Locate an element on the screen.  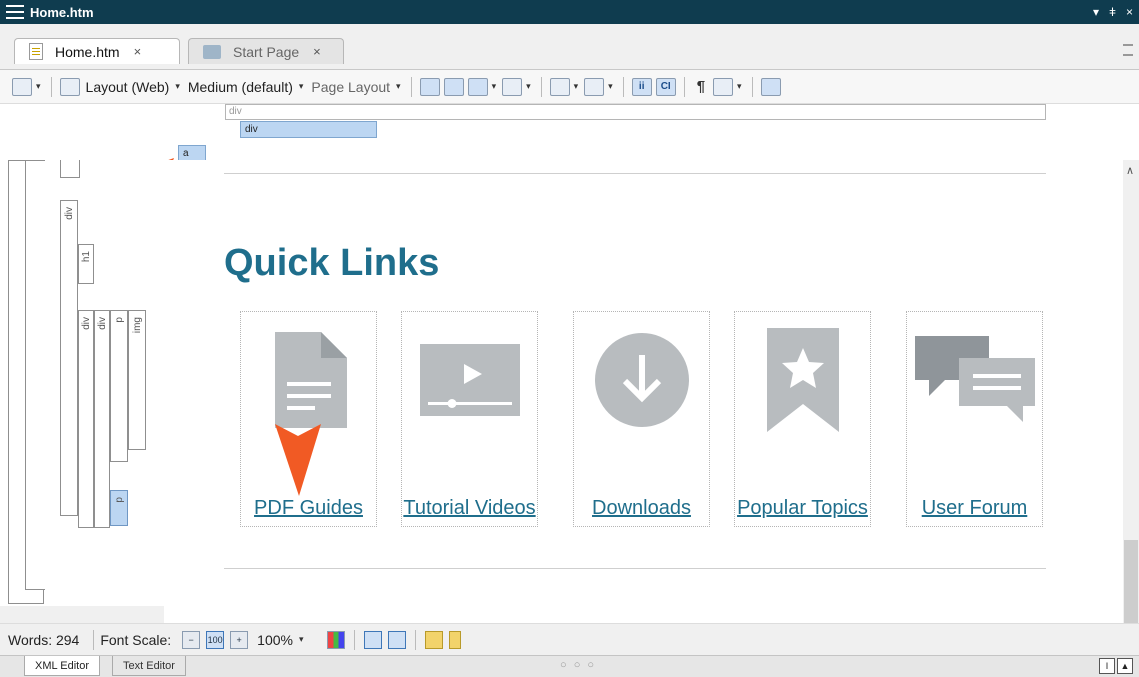
structure-bracket-div-2: div is located at coordinates (86, 419).